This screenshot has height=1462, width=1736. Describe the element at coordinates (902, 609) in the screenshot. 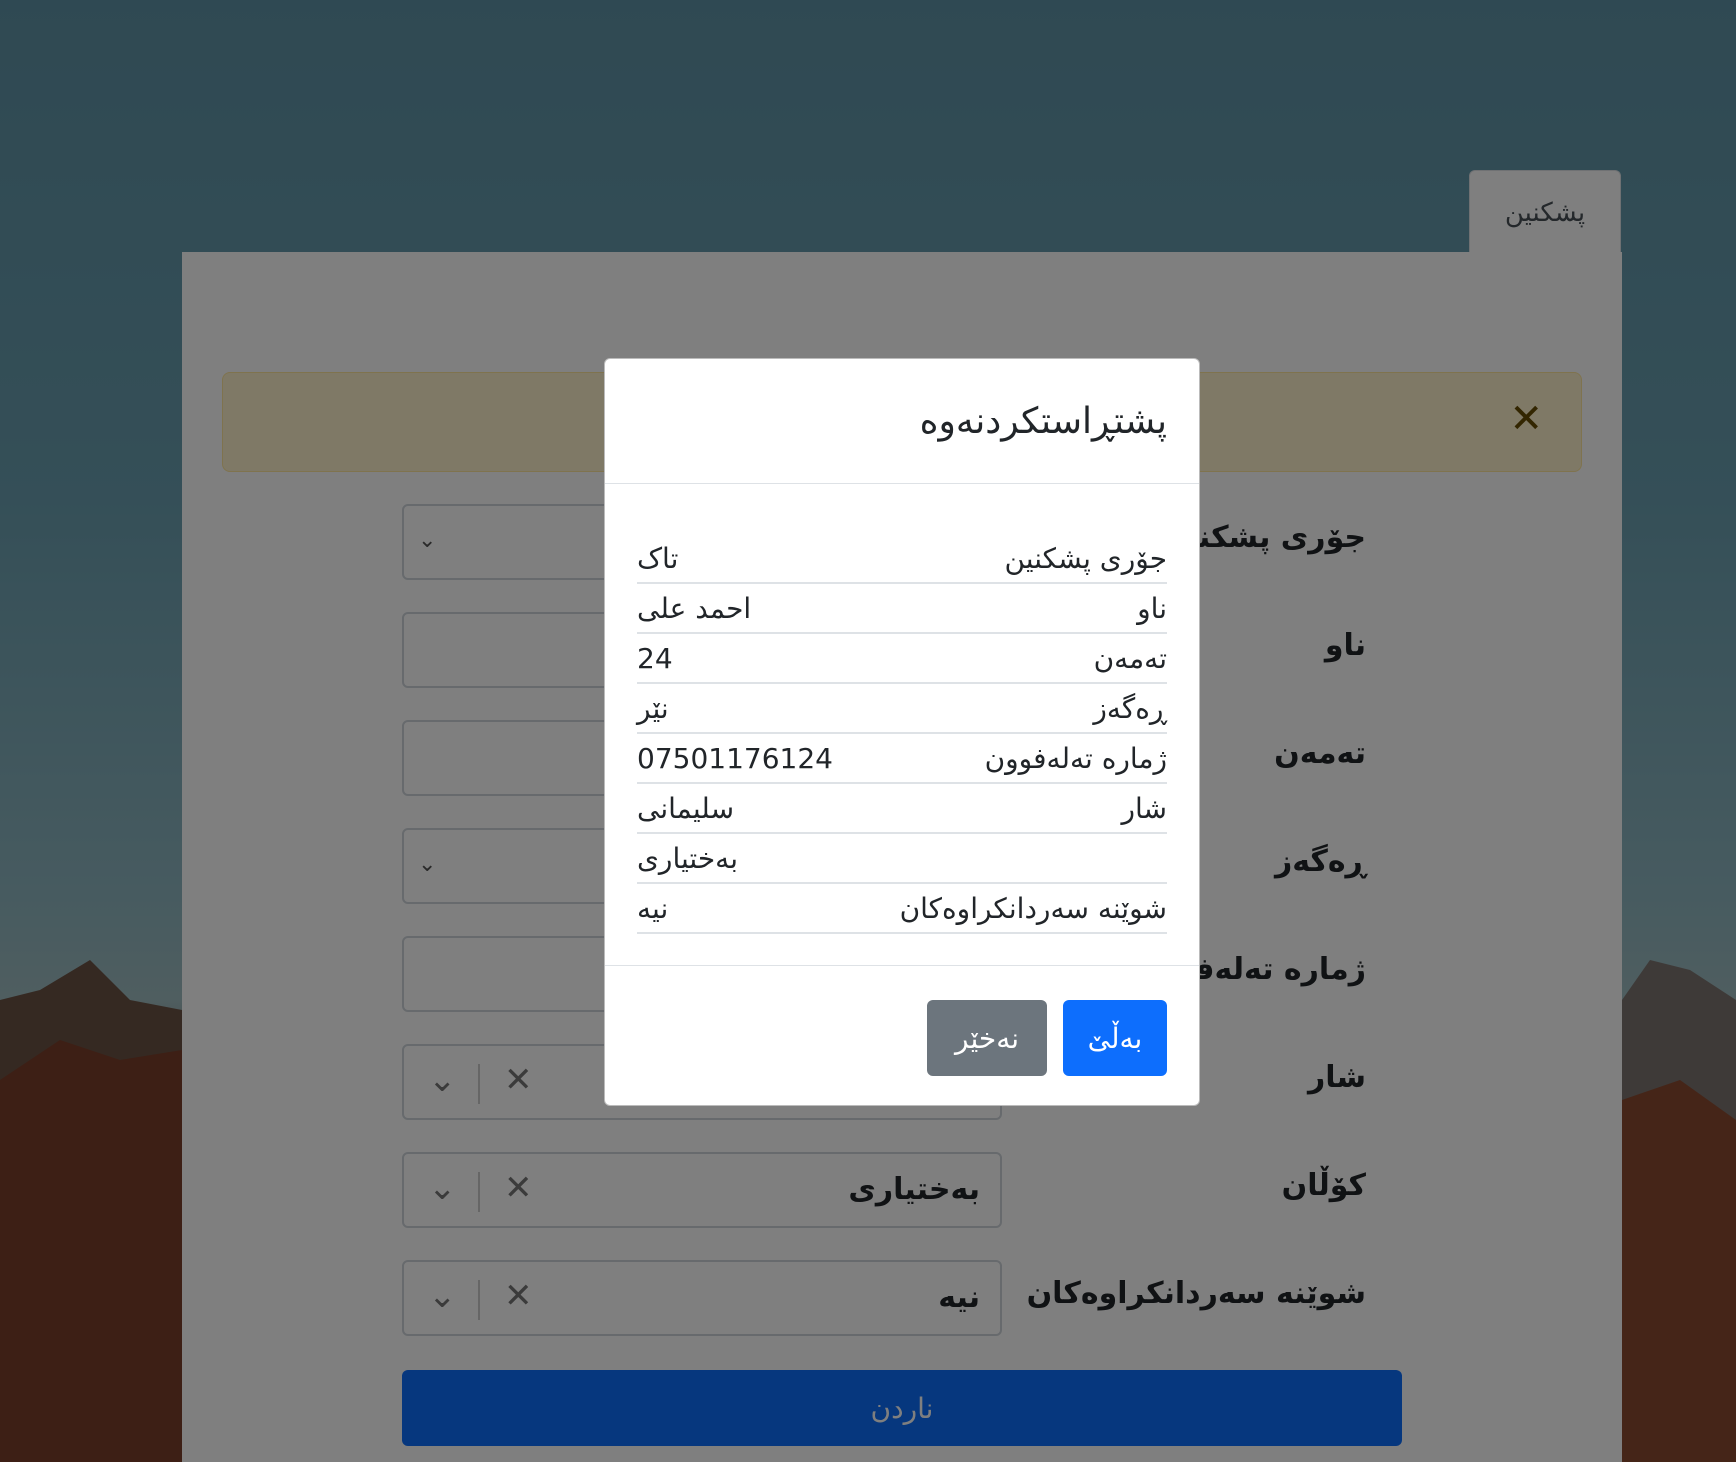

I see `info-row: ناو احمد علی` at that location.